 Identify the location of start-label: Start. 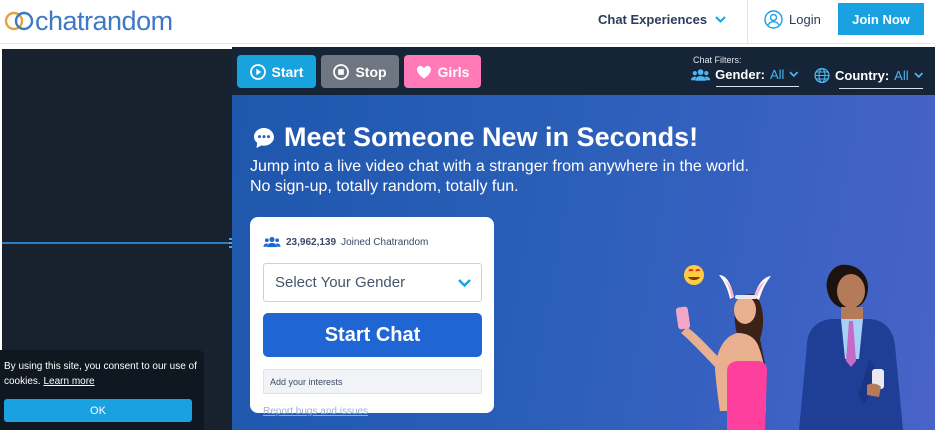
(287, 71).